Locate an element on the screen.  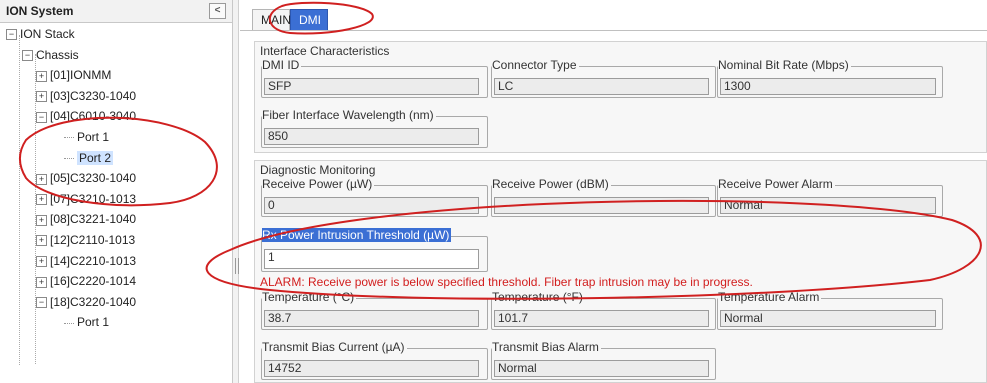
panel-splitter is located at coordinates (236, 191).